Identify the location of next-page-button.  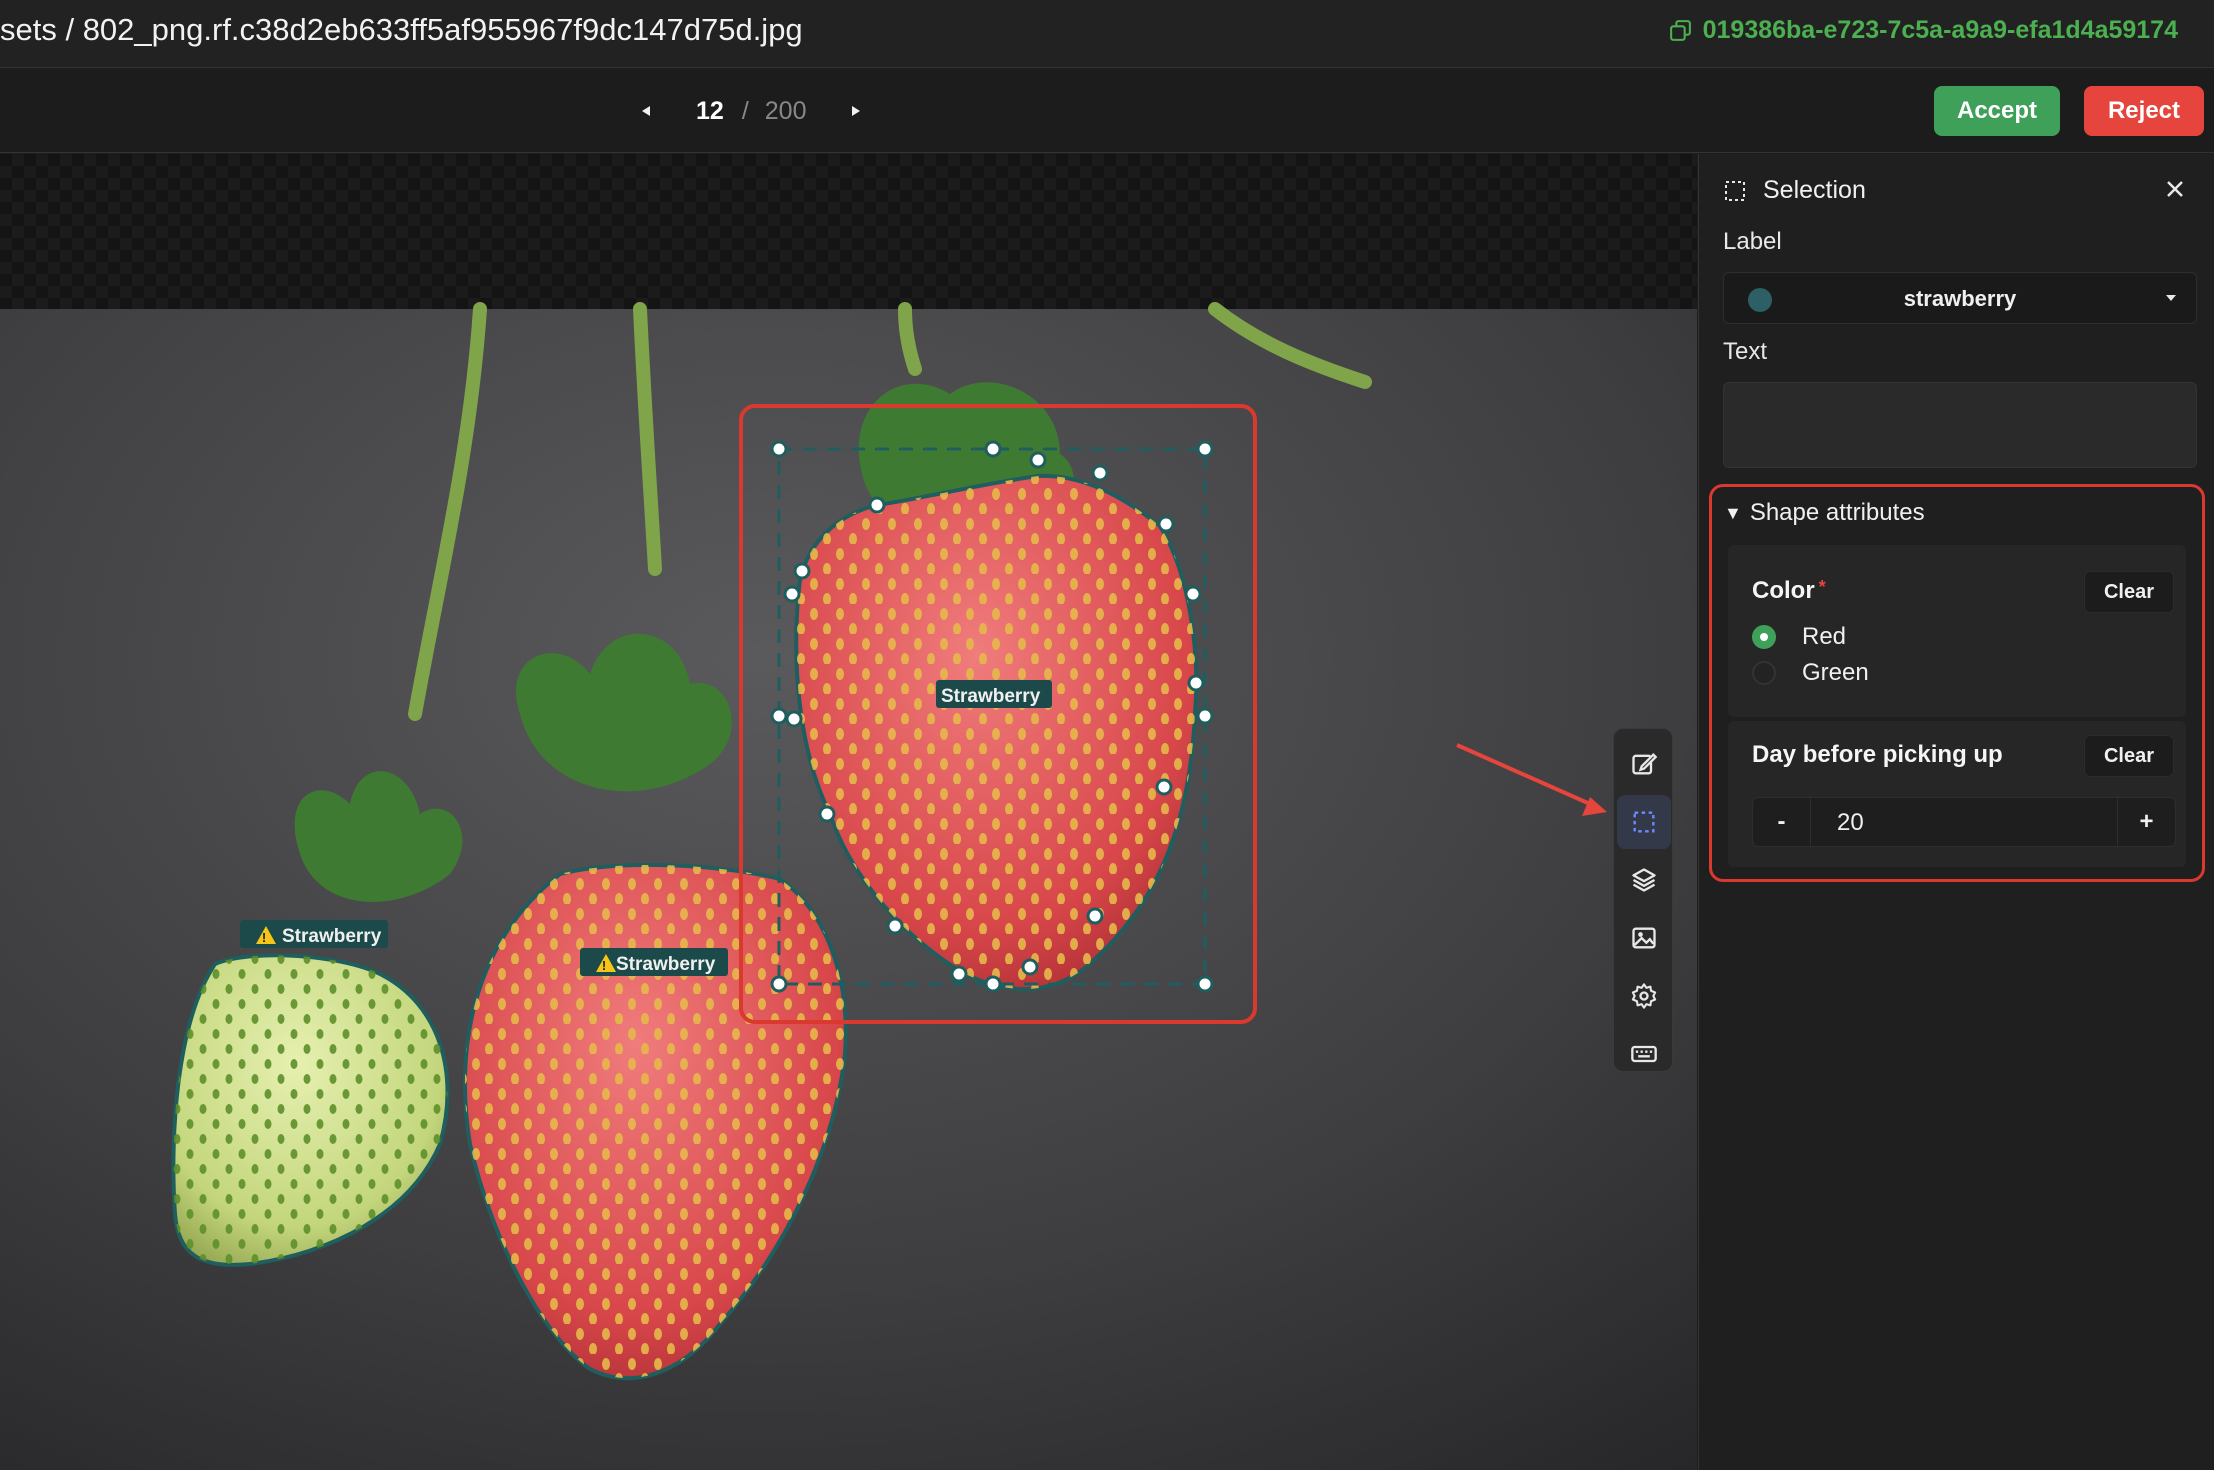
(856, 111).